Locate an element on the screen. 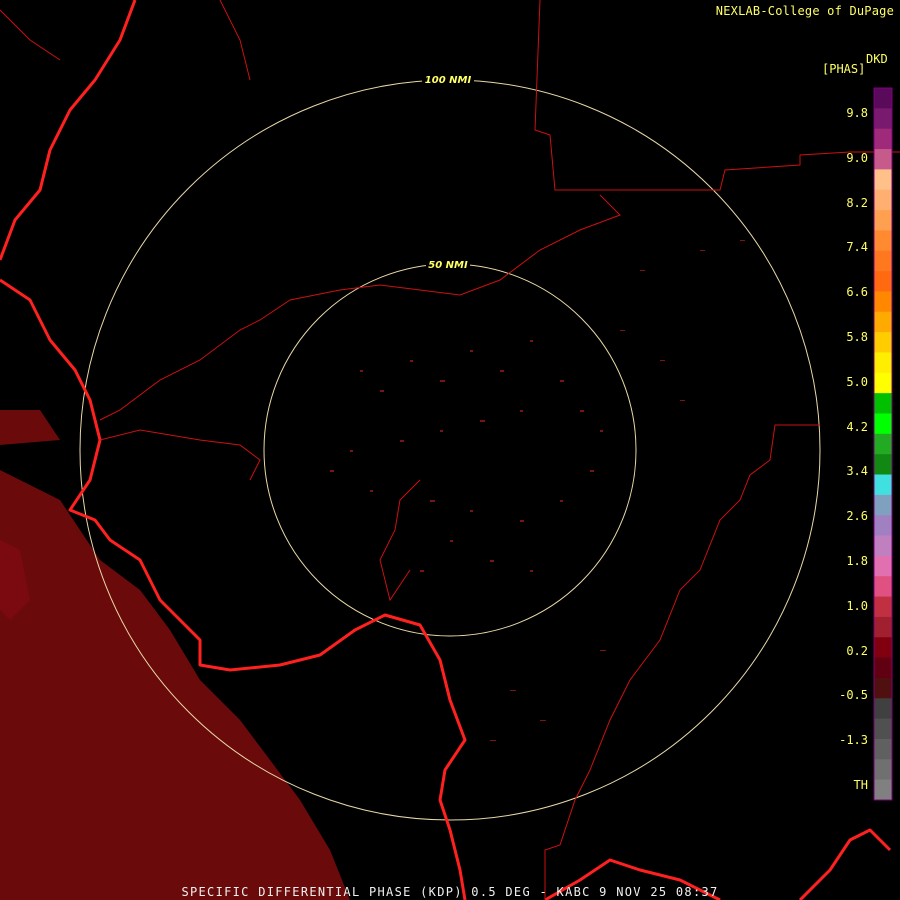  legend-tick-label: 9.0 is located at coordinates (857, 157).